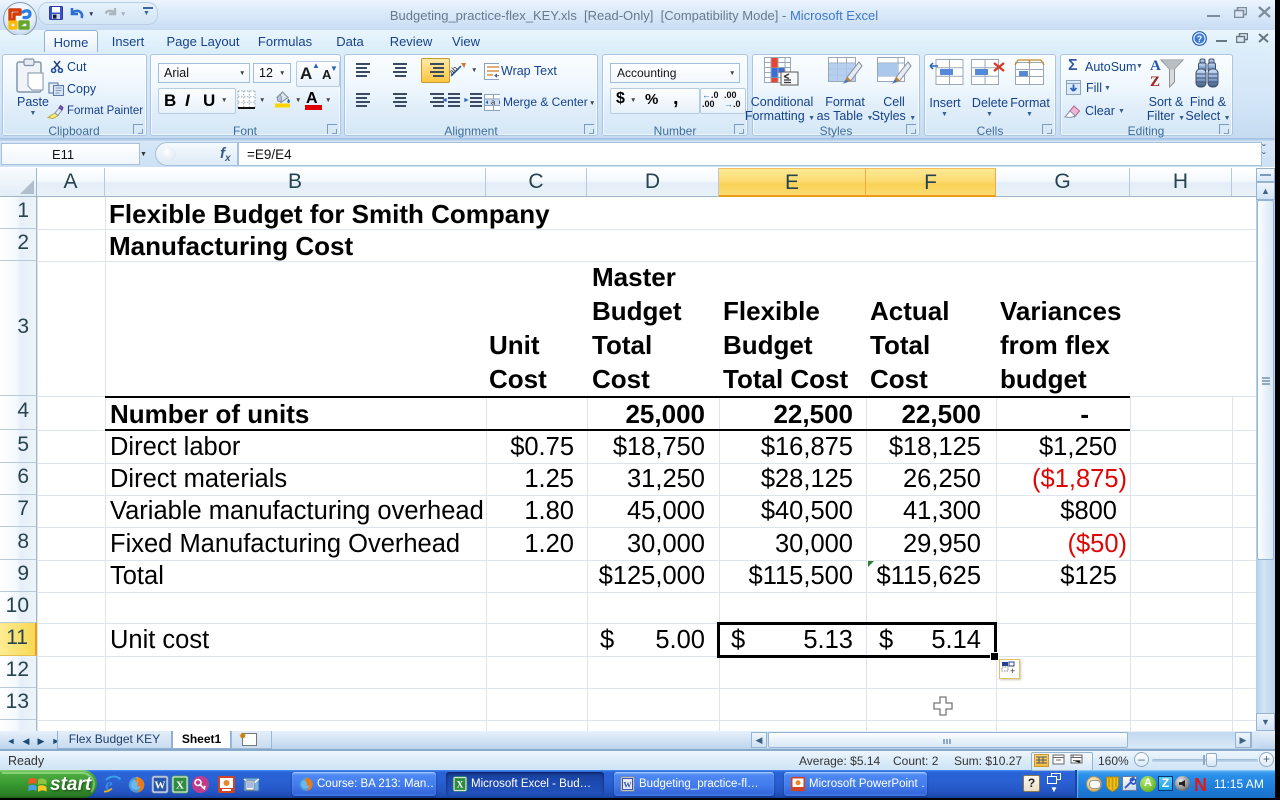 This screenshot has height=800, width=1280. What do you see at coordinates (454, 70) in the screenshot?
I see `svg-text: ab` at bounding box center [454, 70].